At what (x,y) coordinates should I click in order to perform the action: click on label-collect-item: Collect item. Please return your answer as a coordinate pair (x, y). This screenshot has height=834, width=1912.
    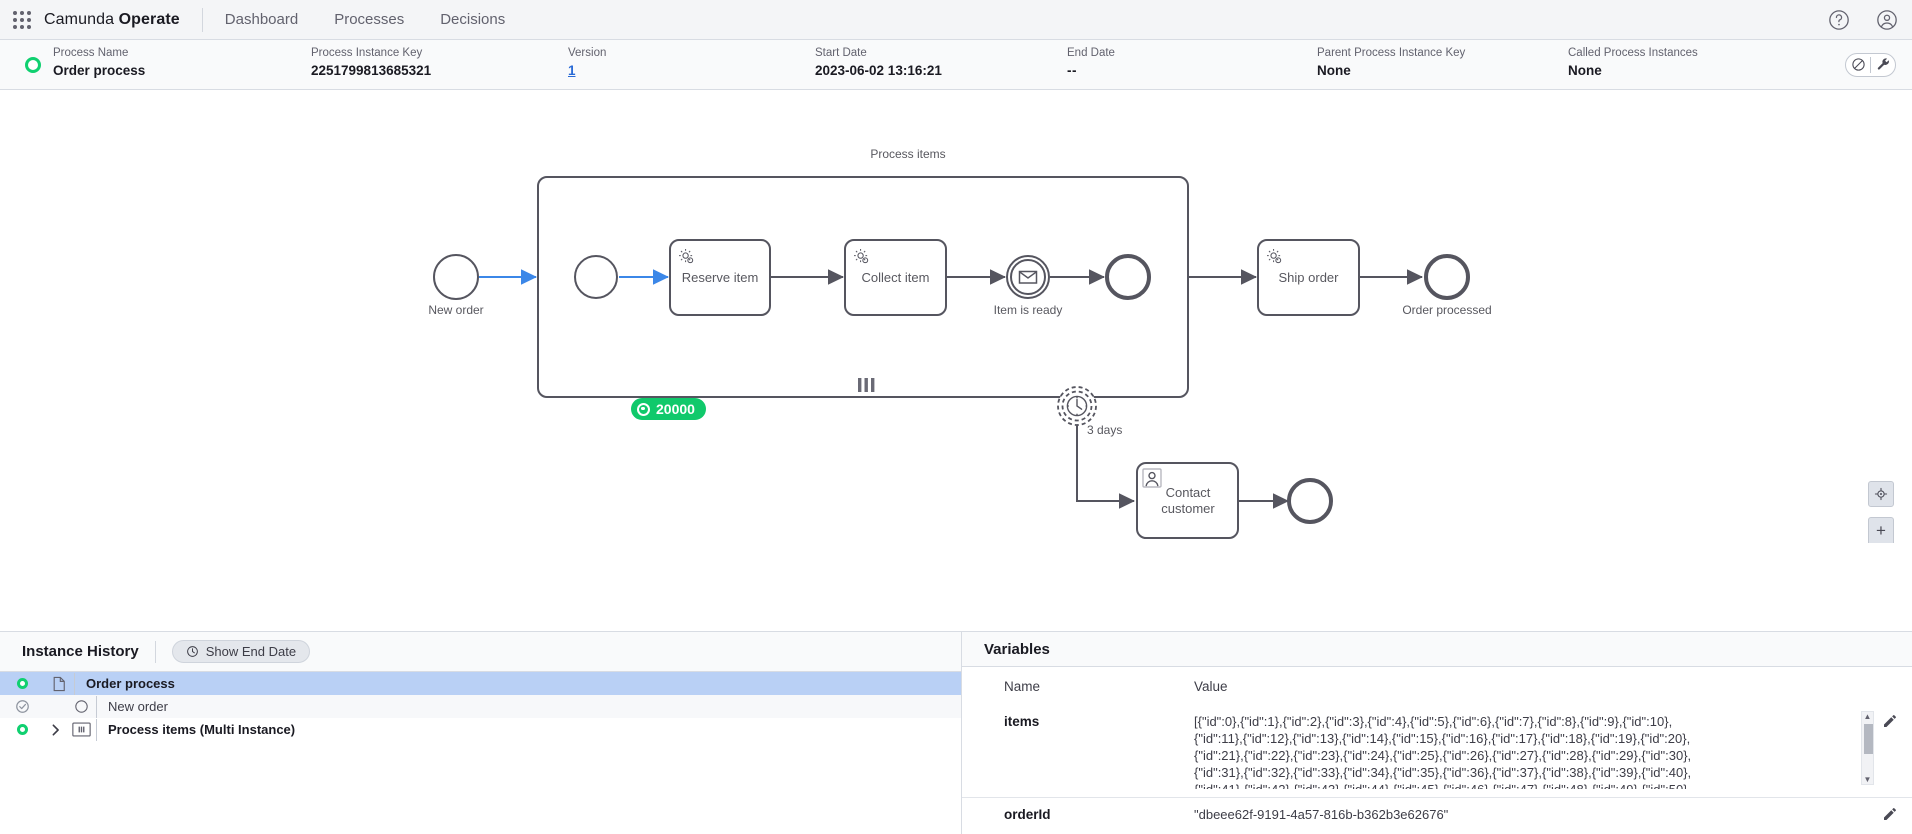
    Looking at the image, I should click on (895, 277).